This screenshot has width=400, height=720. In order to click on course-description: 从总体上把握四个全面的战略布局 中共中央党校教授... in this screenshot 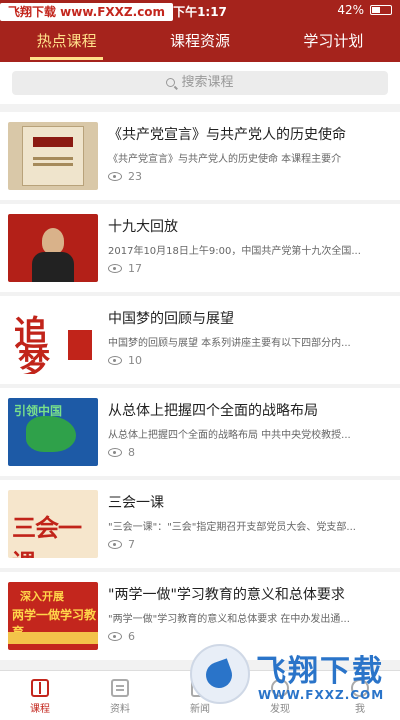, I will do `click(229, 435)`.